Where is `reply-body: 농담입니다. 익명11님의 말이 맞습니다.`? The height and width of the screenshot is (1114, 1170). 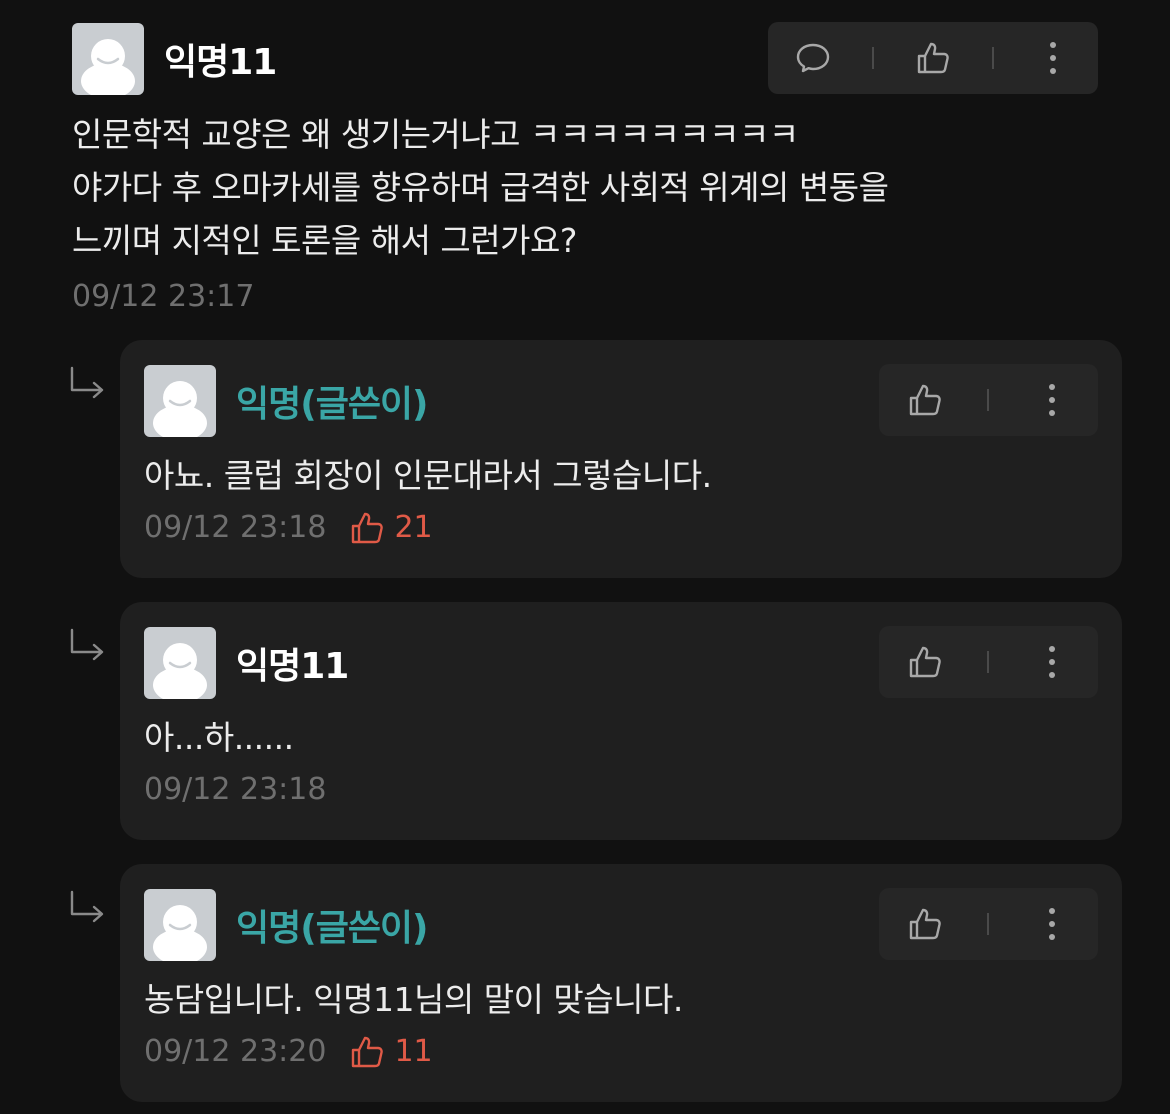 reply-body: 농담입니다. 익명11님의 말이 맞습니다. is located at coordinates (413, 999).